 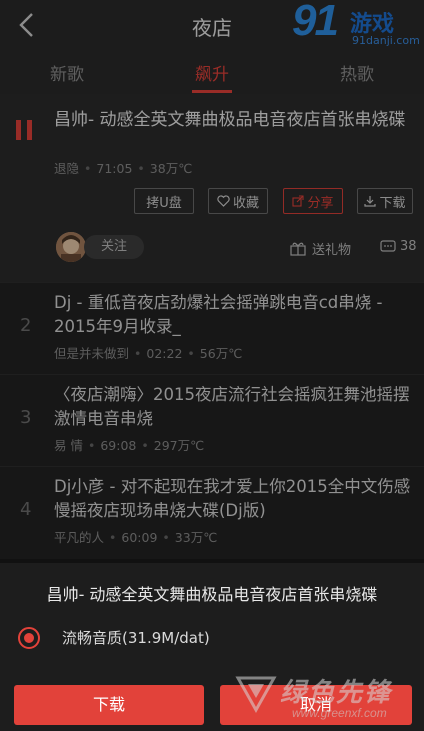 What do you see at coordinates (339, 713) in the screenshot?
I see `watermark-url: www.greenxf.com` at bounding box center [339, 713].